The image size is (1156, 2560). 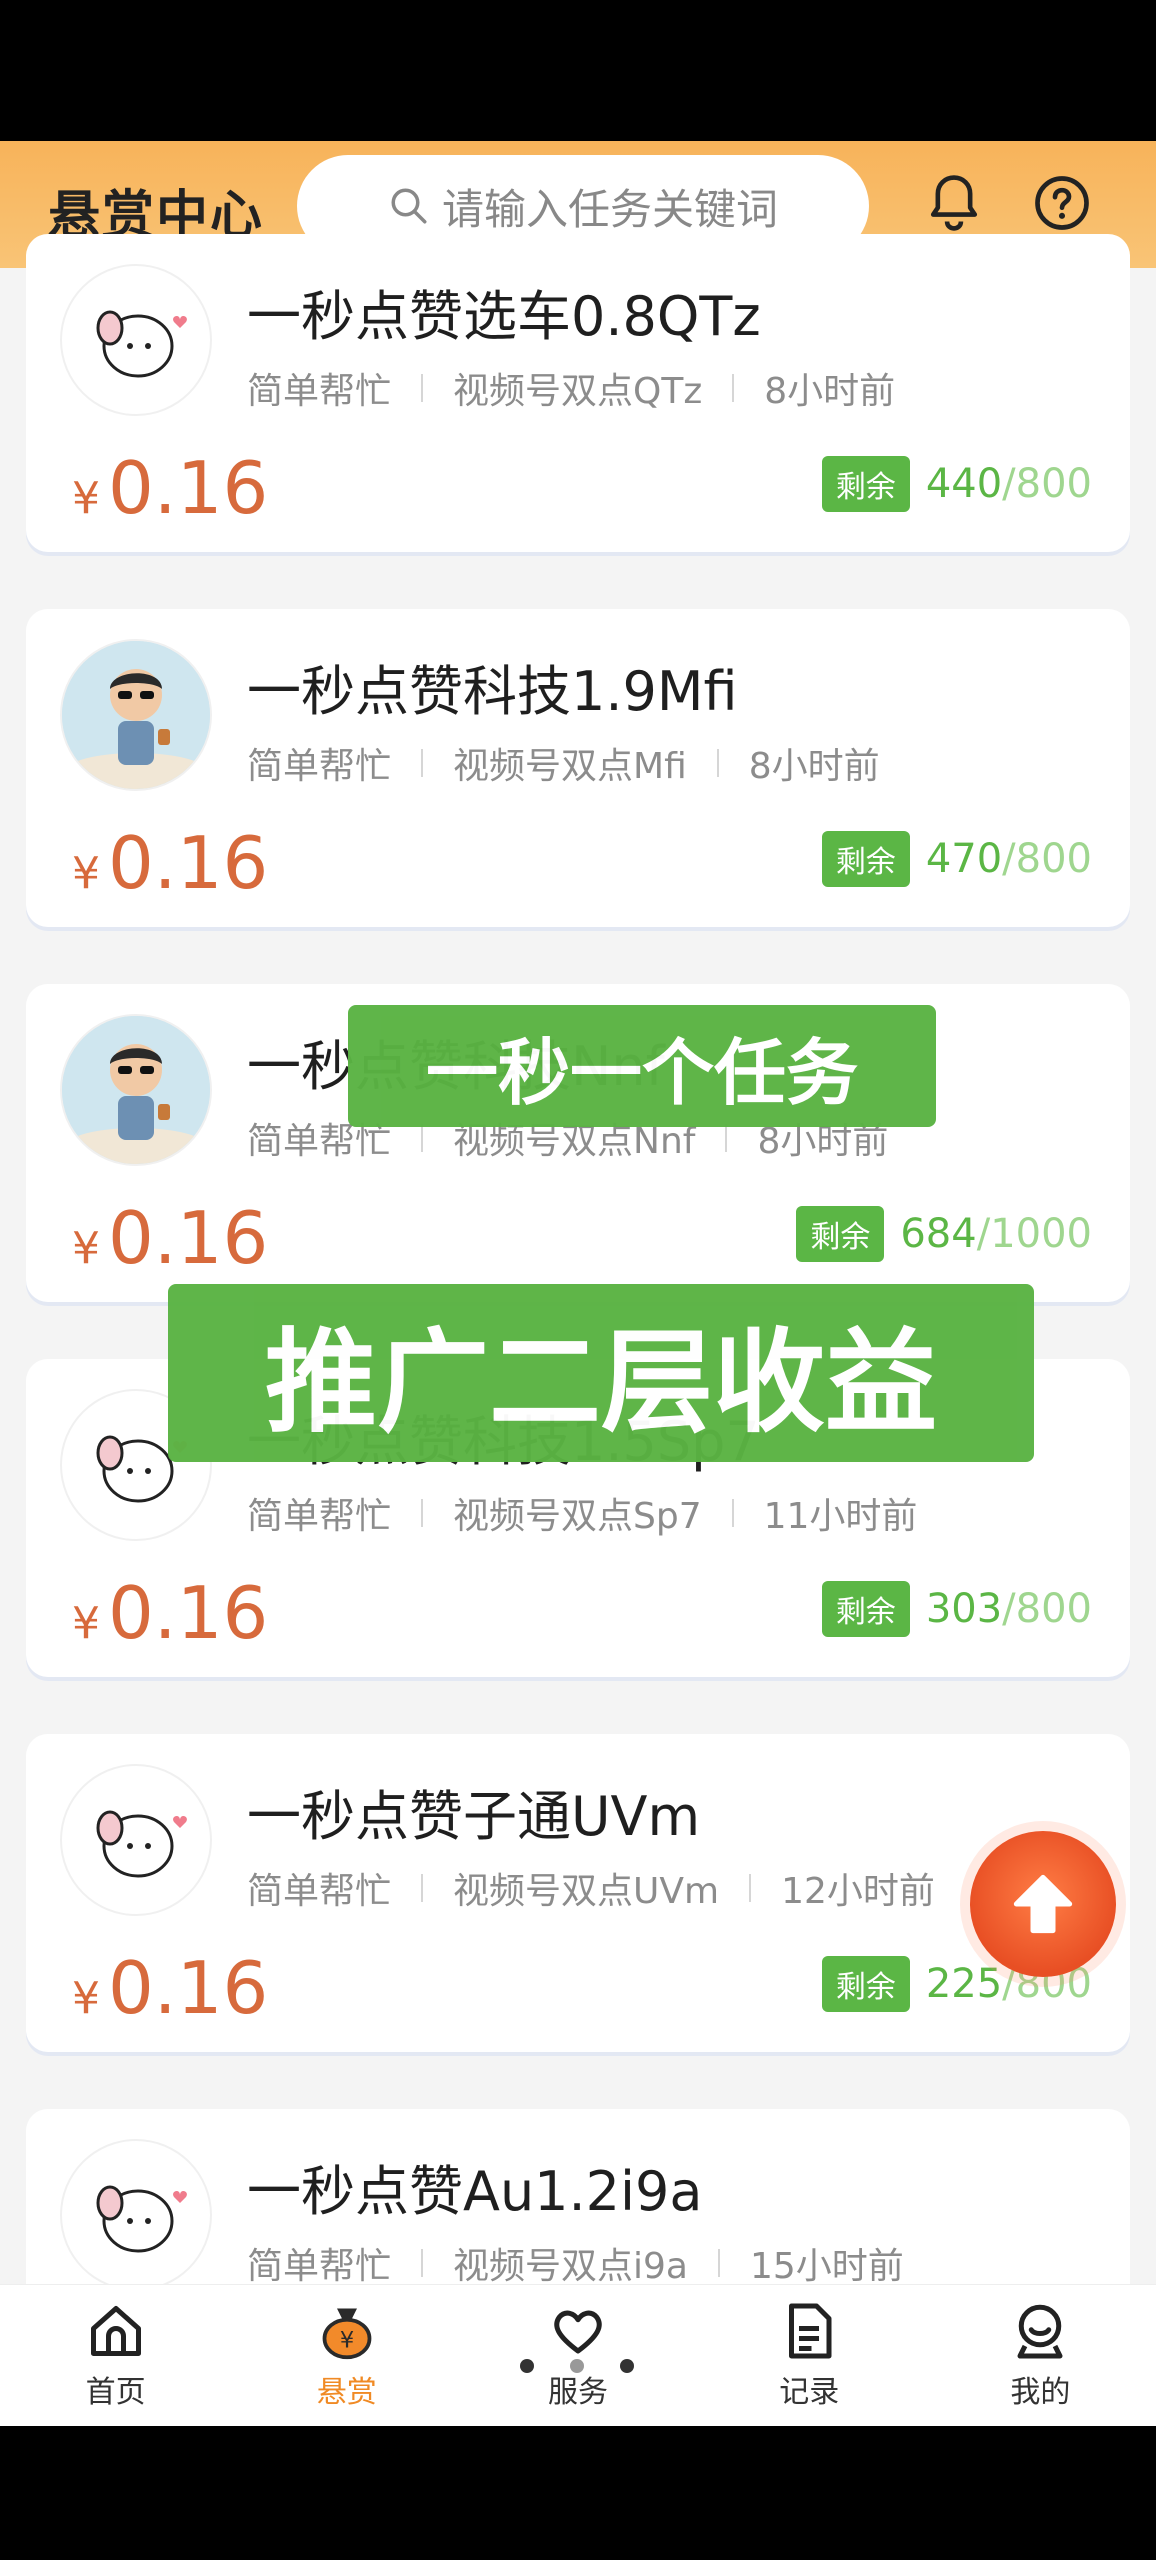 What do you see at coordinates (956, 1609) in the screenshot?
I see `remaining-count: 剩余 303/800` at bounding box center [956, 1609].